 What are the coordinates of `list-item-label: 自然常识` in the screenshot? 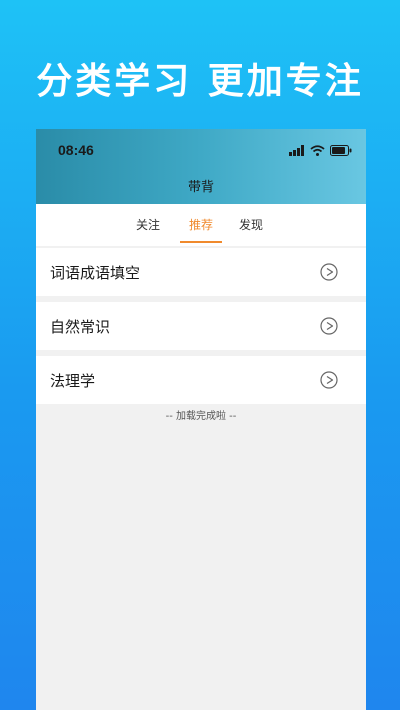 It's located at (80, 327).